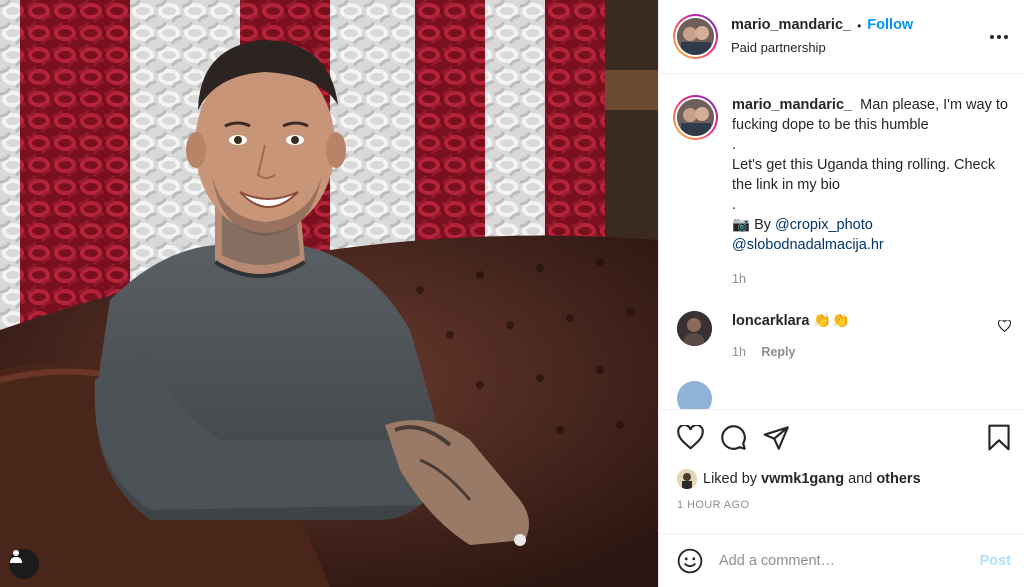 The width and height of the screenshot is (1024, 587). I want to click on bookmark-icon, so click(999, 437).